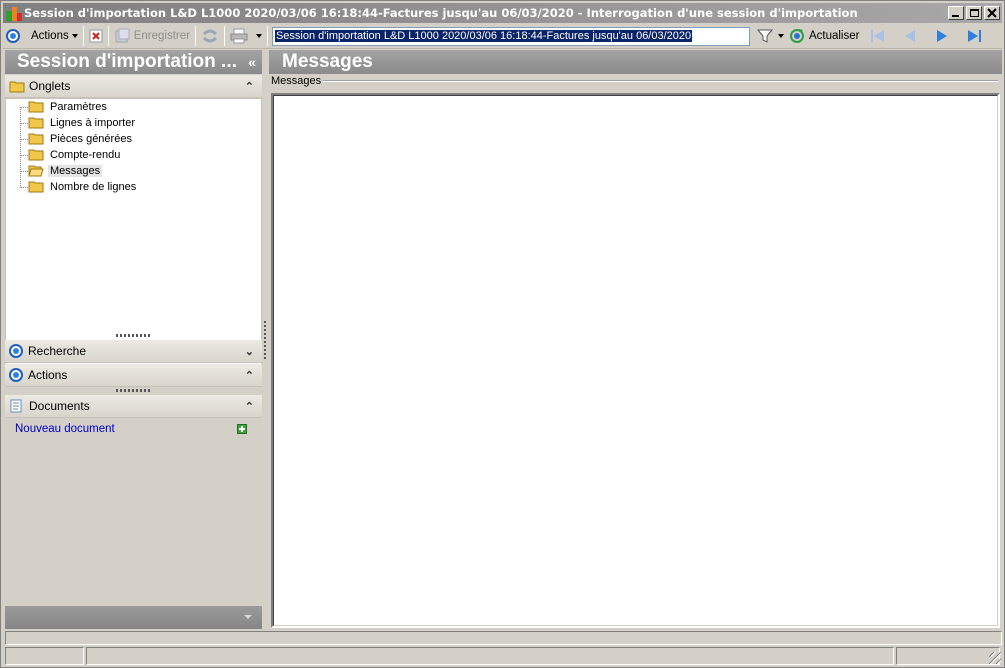 This screenshot has height=668, width=1005. Describe the element at coordinates (133, 351) in the screenshot. I see `section-recherche: Recherche ⌄` at that location.